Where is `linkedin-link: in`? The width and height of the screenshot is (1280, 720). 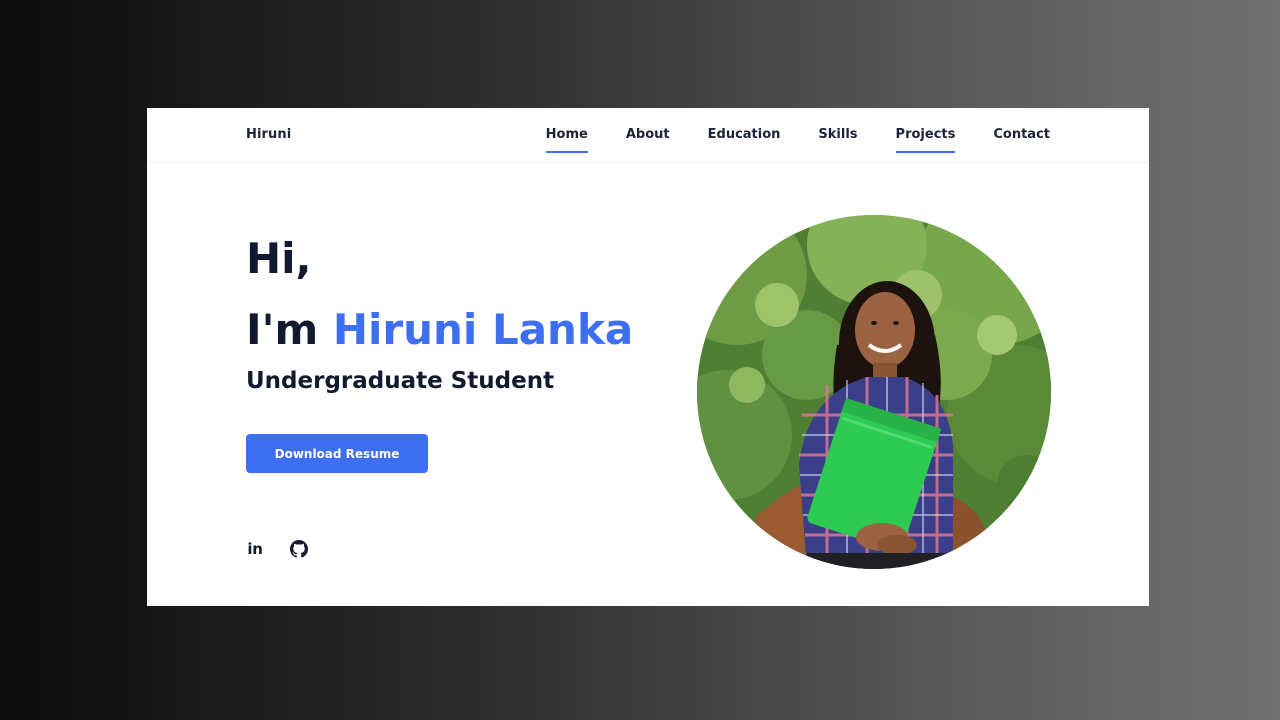 linkedin-link: in is located at coordinates (255, 549).